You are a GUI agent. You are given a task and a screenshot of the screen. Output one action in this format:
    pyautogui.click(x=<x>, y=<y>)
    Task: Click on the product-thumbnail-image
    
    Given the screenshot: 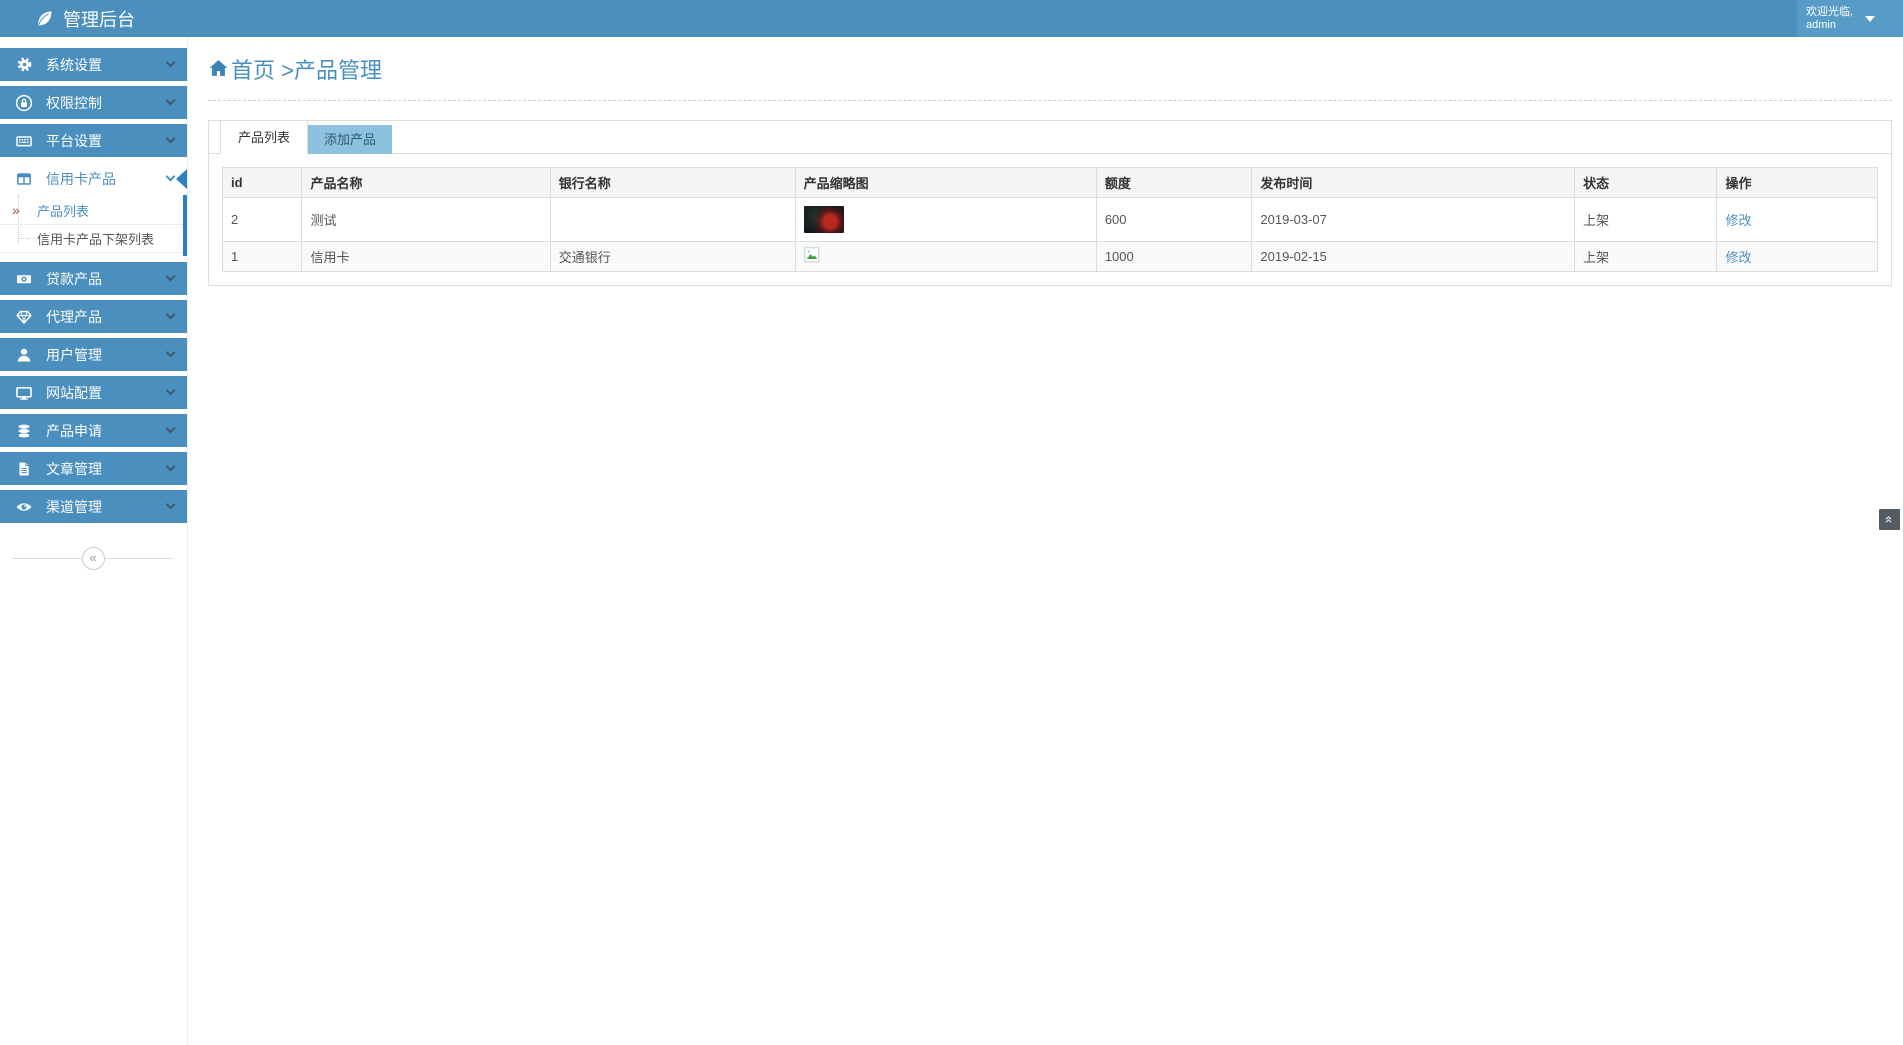 What is the action you would take?
    pyautogui.click(x=823, y=219)
    